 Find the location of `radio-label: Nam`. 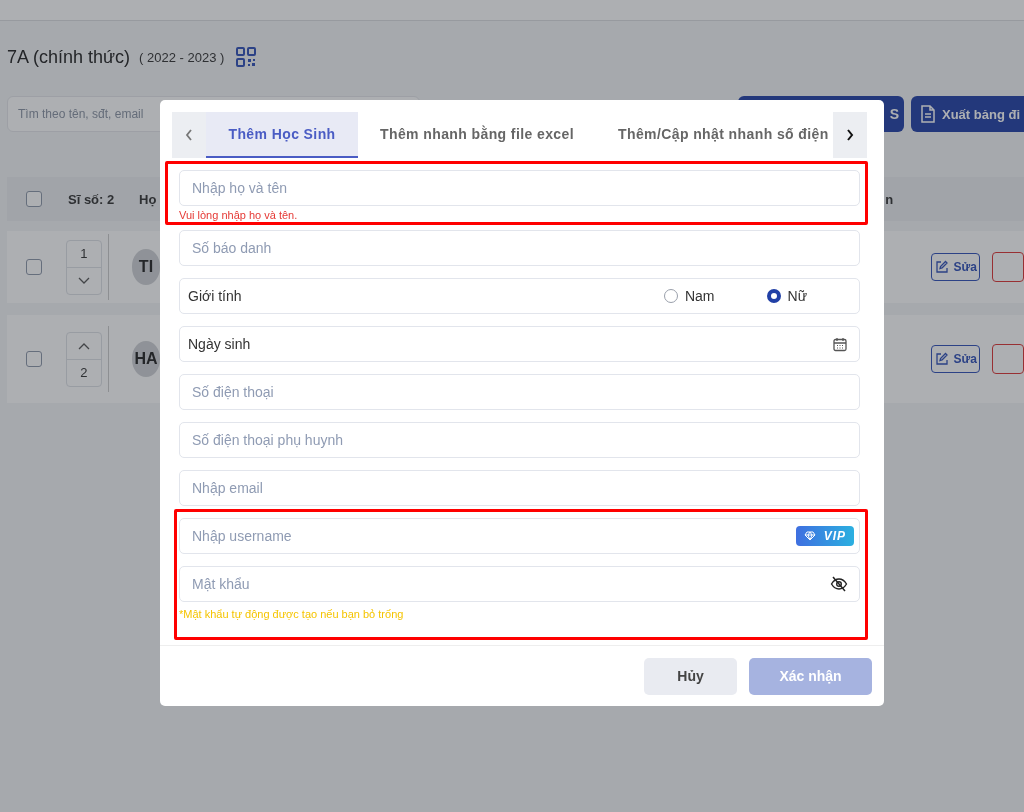

radio-label: Nam is located at coordinates (699, 296).